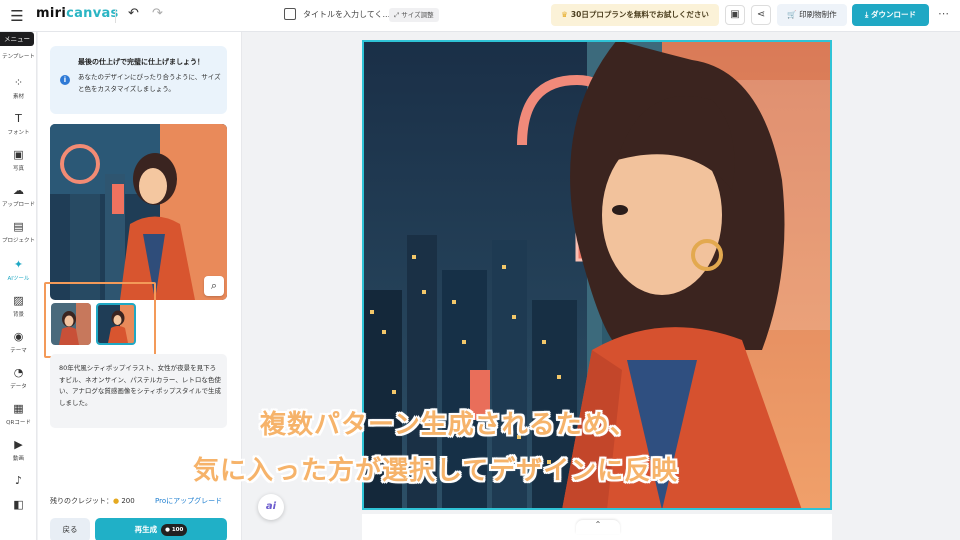 Image resolution: width=960 pixels, height=540 pixels. What do you see at coordinates (18, 480) in the screenshot?
I see `rail-icon: ♪` at bounding box center [18, 480].